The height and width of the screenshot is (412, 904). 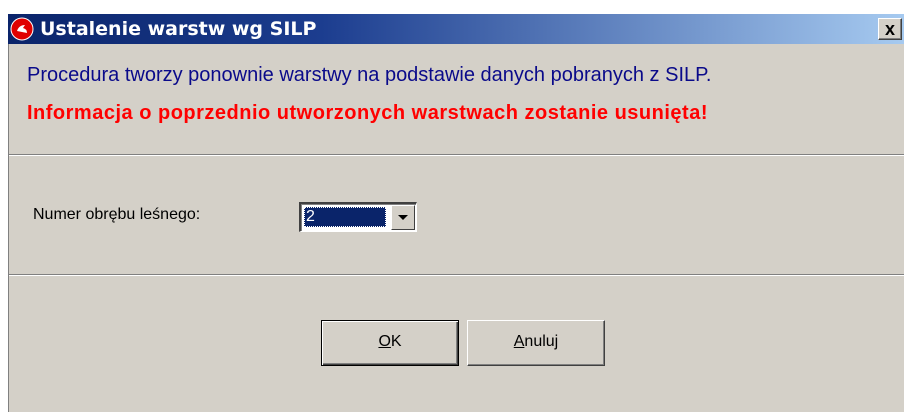 I want to click on separator-bottom, so click(x=456, y=275).